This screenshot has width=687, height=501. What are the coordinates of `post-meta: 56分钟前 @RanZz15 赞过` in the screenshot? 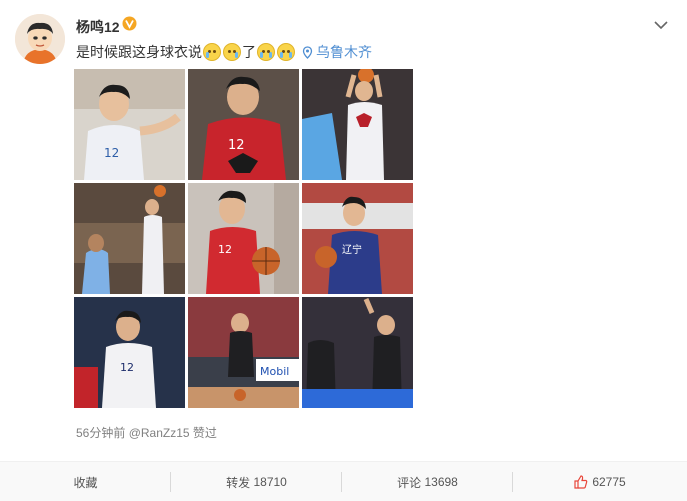 It's located at (146, 432).